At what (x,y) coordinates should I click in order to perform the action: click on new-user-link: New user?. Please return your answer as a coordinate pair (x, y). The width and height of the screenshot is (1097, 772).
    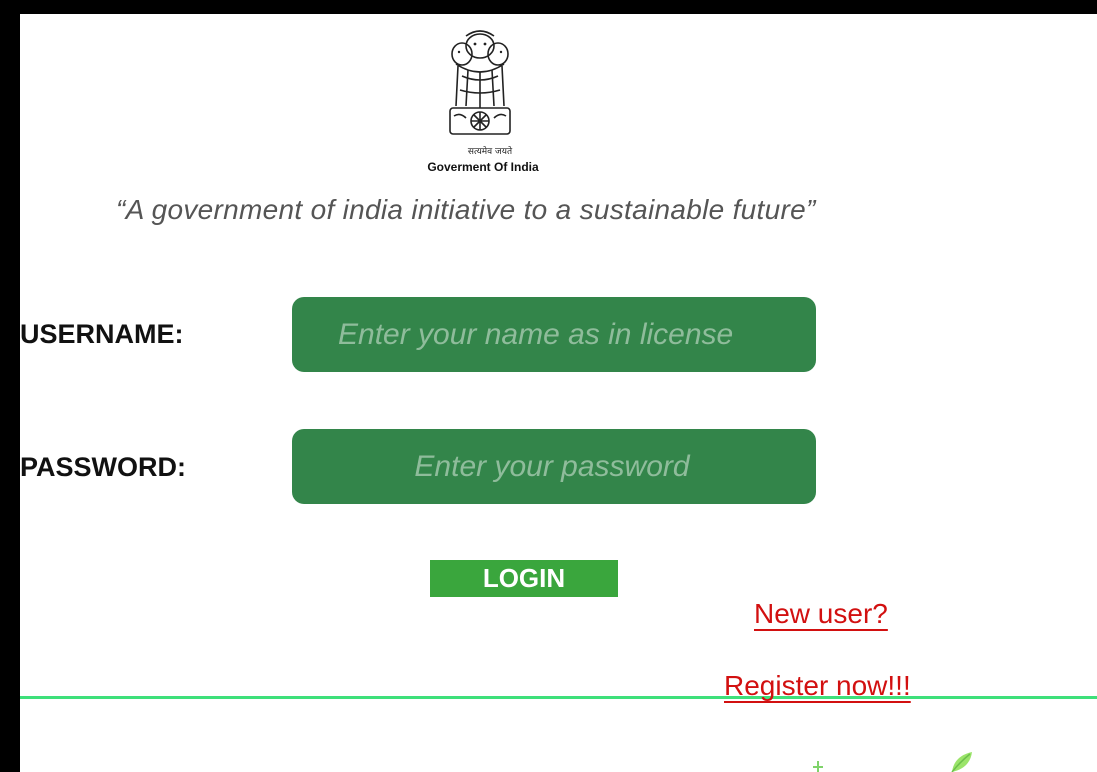
    Looking at the image, I should click on (821, 614).